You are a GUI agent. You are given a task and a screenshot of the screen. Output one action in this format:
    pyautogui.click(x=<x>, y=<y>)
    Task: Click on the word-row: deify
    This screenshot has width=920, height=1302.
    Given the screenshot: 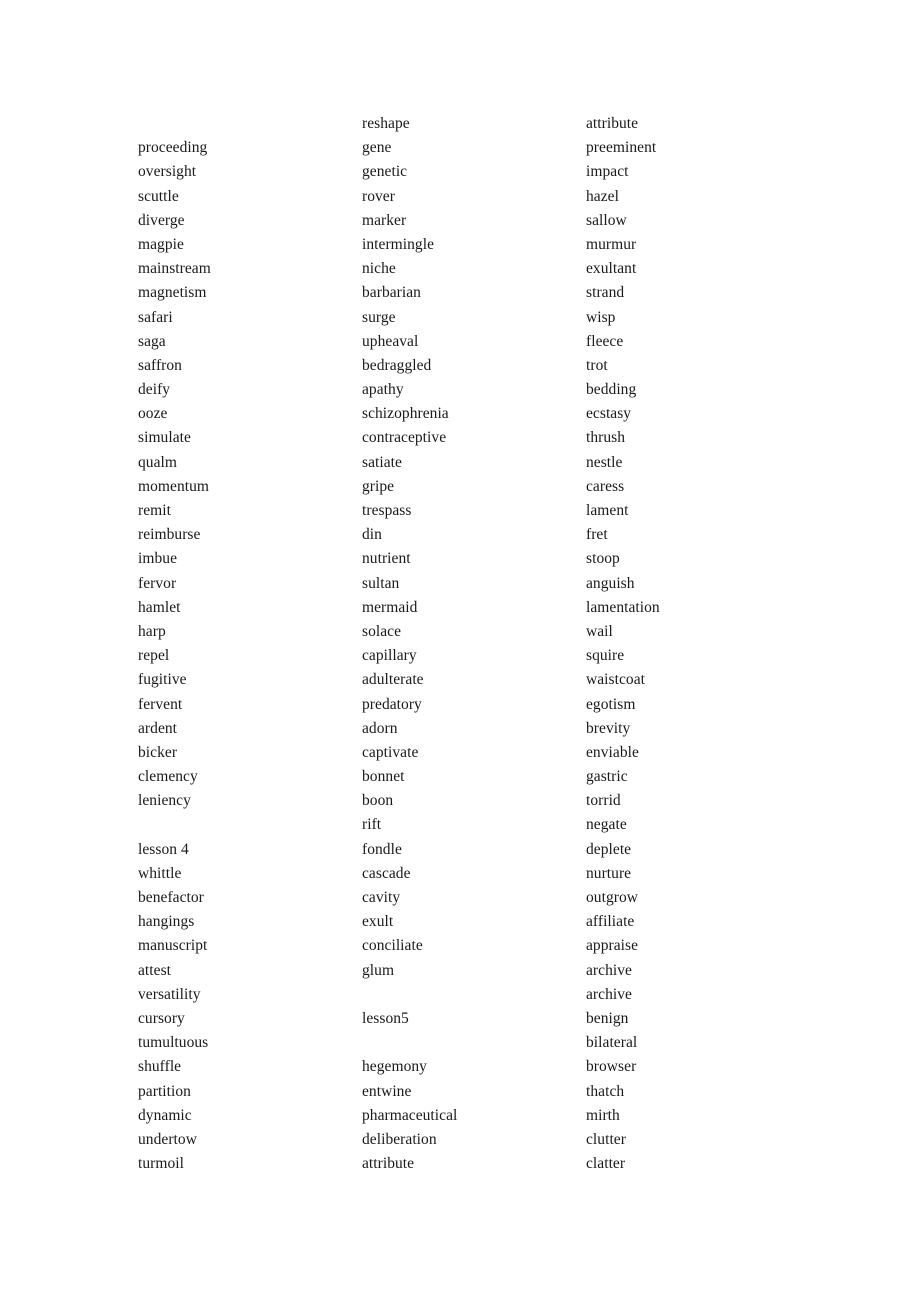 What is the action you would take?
    pyautogui.click(x=154, y=390)
    